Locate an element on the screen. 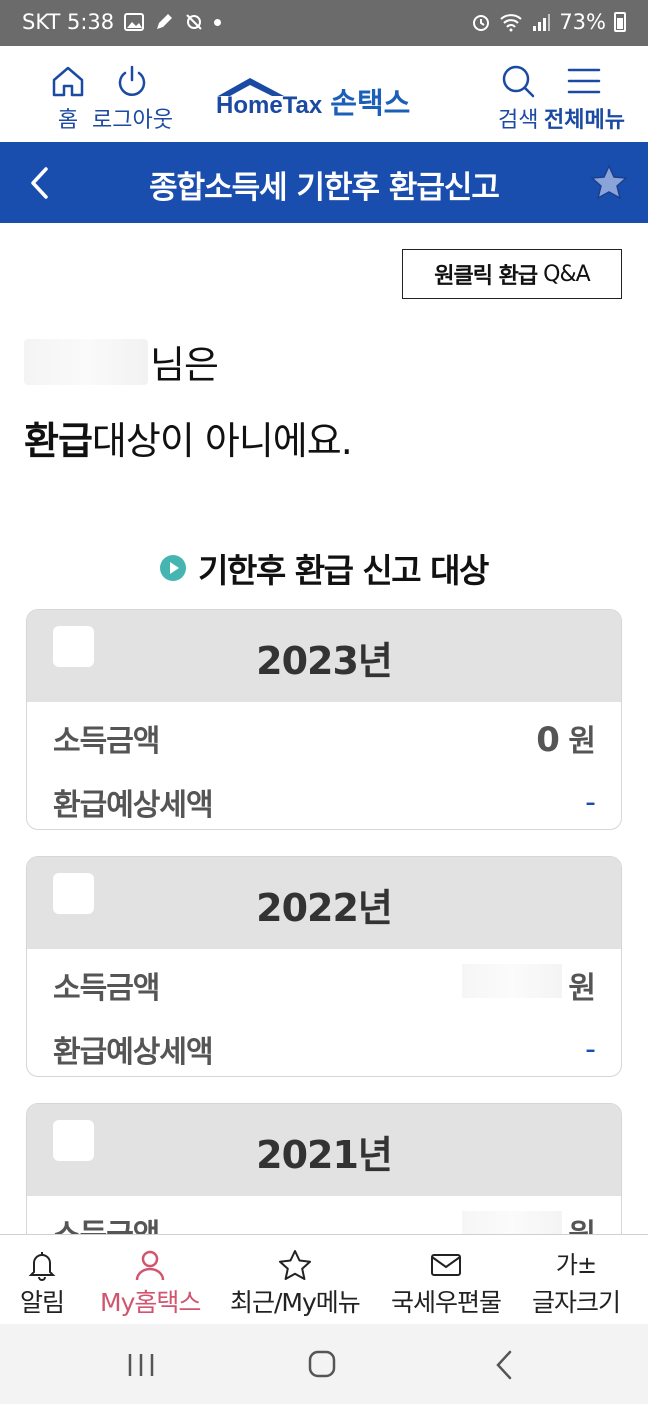 The height and width of the screenshot is (1404, 648). logo-text: HomeTax is located at coordinates (269, 105).